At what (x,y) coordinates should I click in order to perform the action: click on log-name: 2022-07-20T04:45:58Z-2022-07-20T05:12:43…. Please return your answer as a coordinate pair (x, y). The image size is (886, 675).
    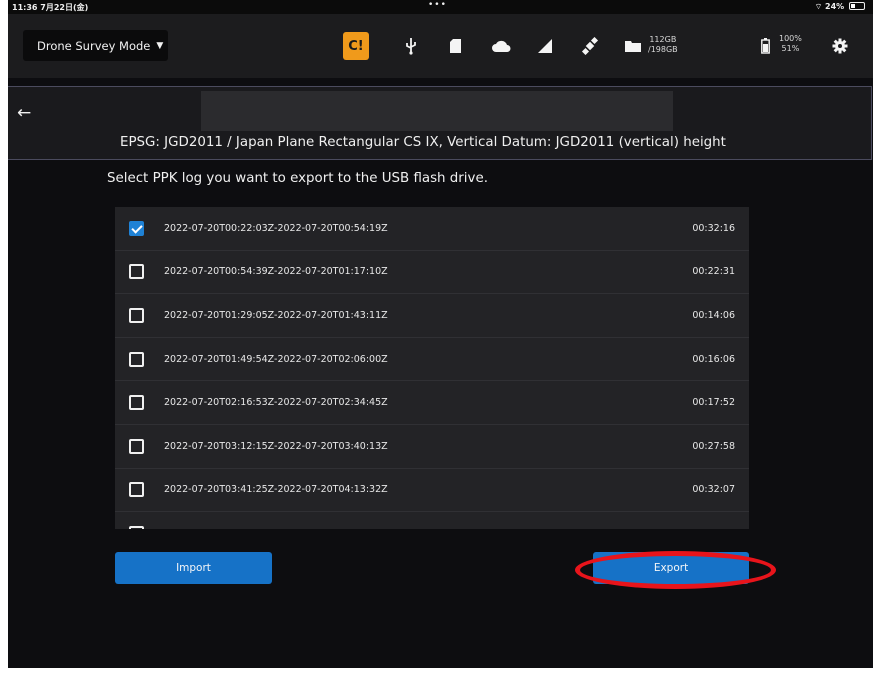
    Looking at the image, I should click on (276, 528).